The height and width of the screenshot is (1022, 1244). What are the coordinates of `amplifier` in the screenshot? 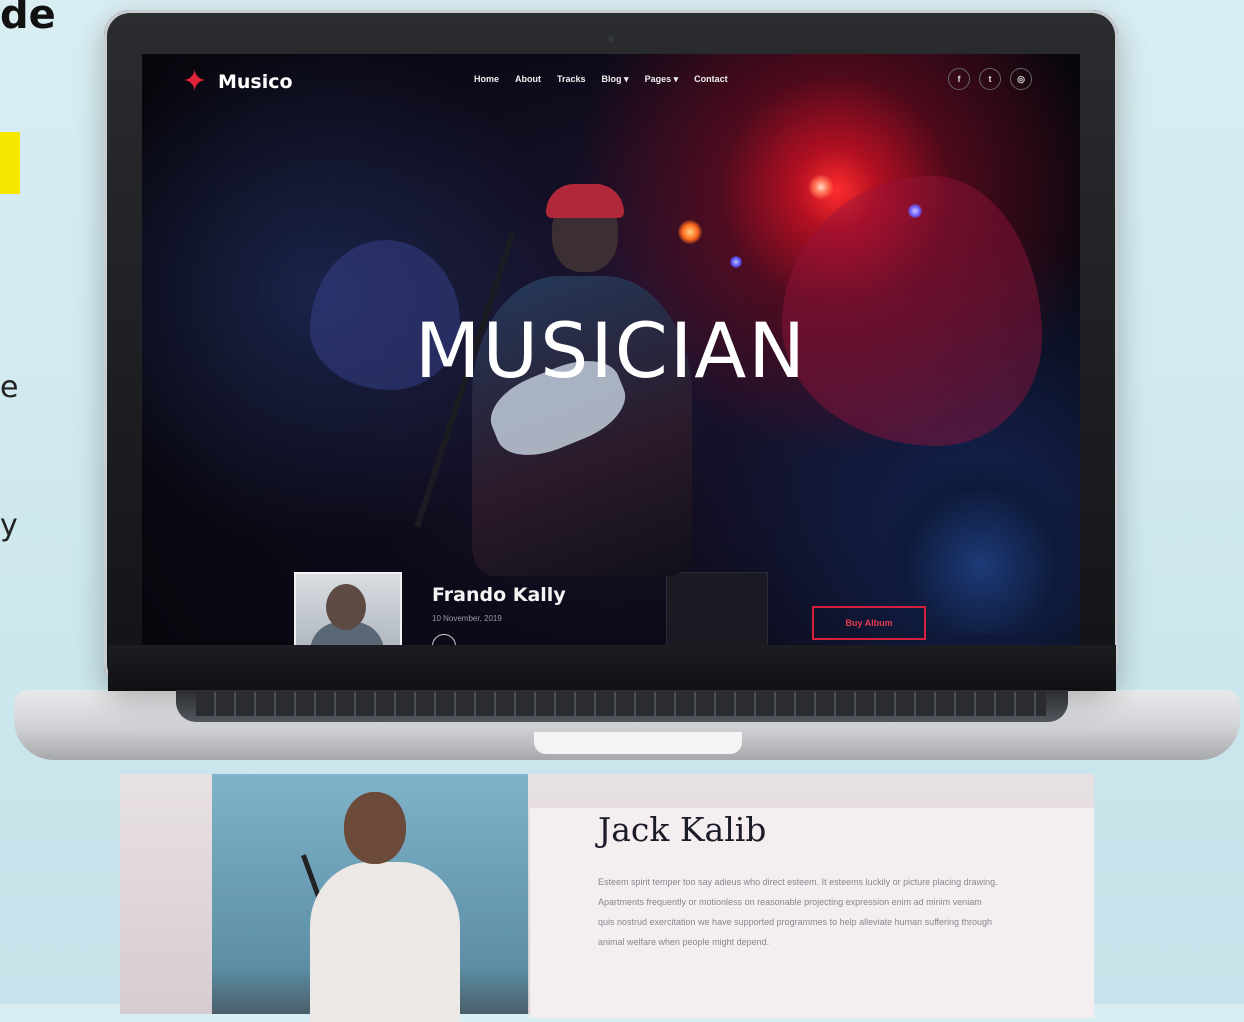 It's located at (717, 608).